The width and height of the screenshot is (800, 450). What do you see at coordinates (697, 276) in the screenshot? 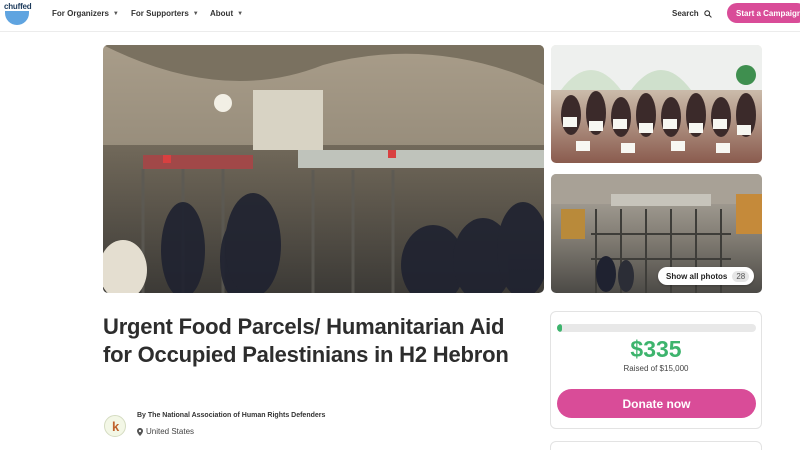
I see `show-all-label: Show all photos` at bounding box center [697, 276].